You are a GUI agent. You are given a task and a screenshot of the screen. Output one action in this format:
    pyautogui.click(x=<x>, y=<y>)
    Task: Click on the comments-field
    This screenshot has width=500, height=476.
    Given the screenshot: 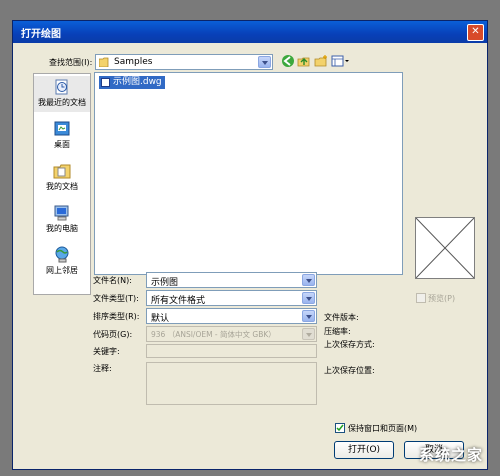 What is the action you would take?
    pyautogui.click(x=231, y=383)
    